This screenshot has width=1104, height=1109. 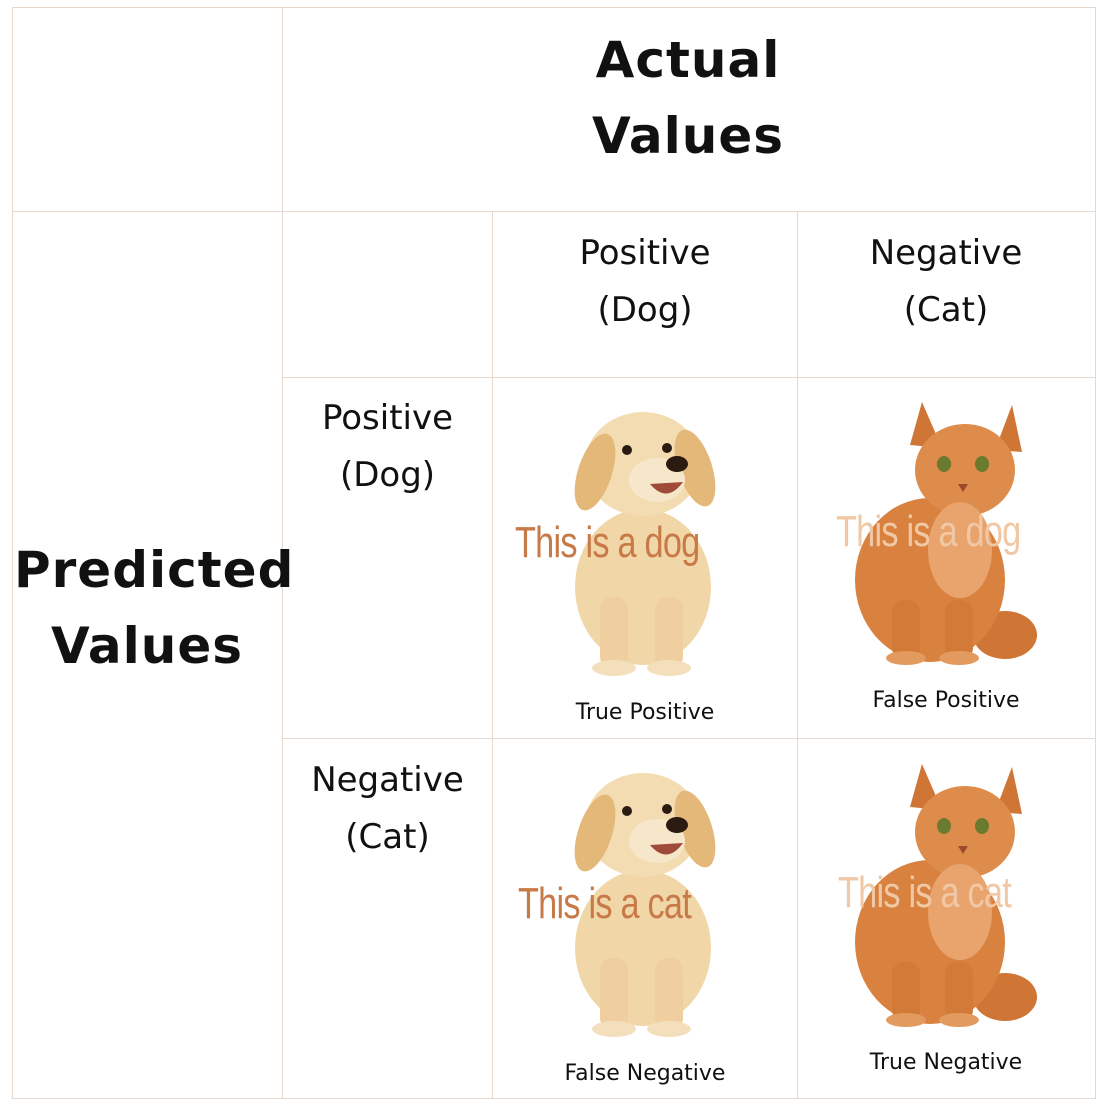 What do you see at coordinates (387, 418) in the screenshot?
I see `row-header-label: Positive` at bounding box center [387, 418].